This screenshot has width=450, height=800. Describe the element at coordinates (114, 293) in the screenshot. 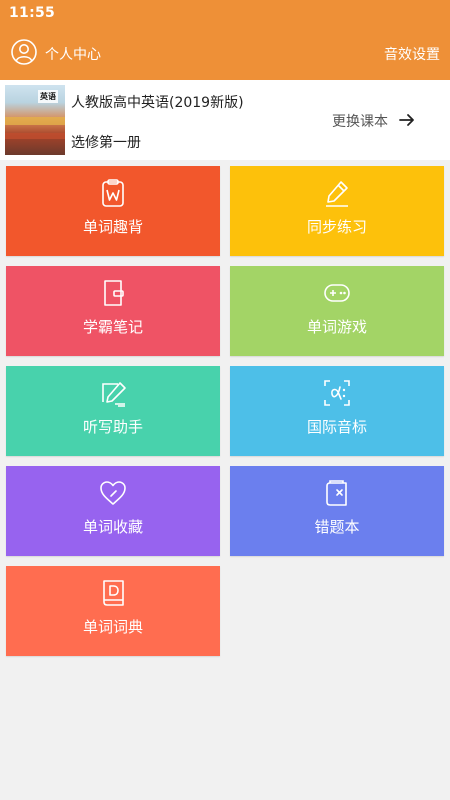

I see `notebook-icon` at that location.